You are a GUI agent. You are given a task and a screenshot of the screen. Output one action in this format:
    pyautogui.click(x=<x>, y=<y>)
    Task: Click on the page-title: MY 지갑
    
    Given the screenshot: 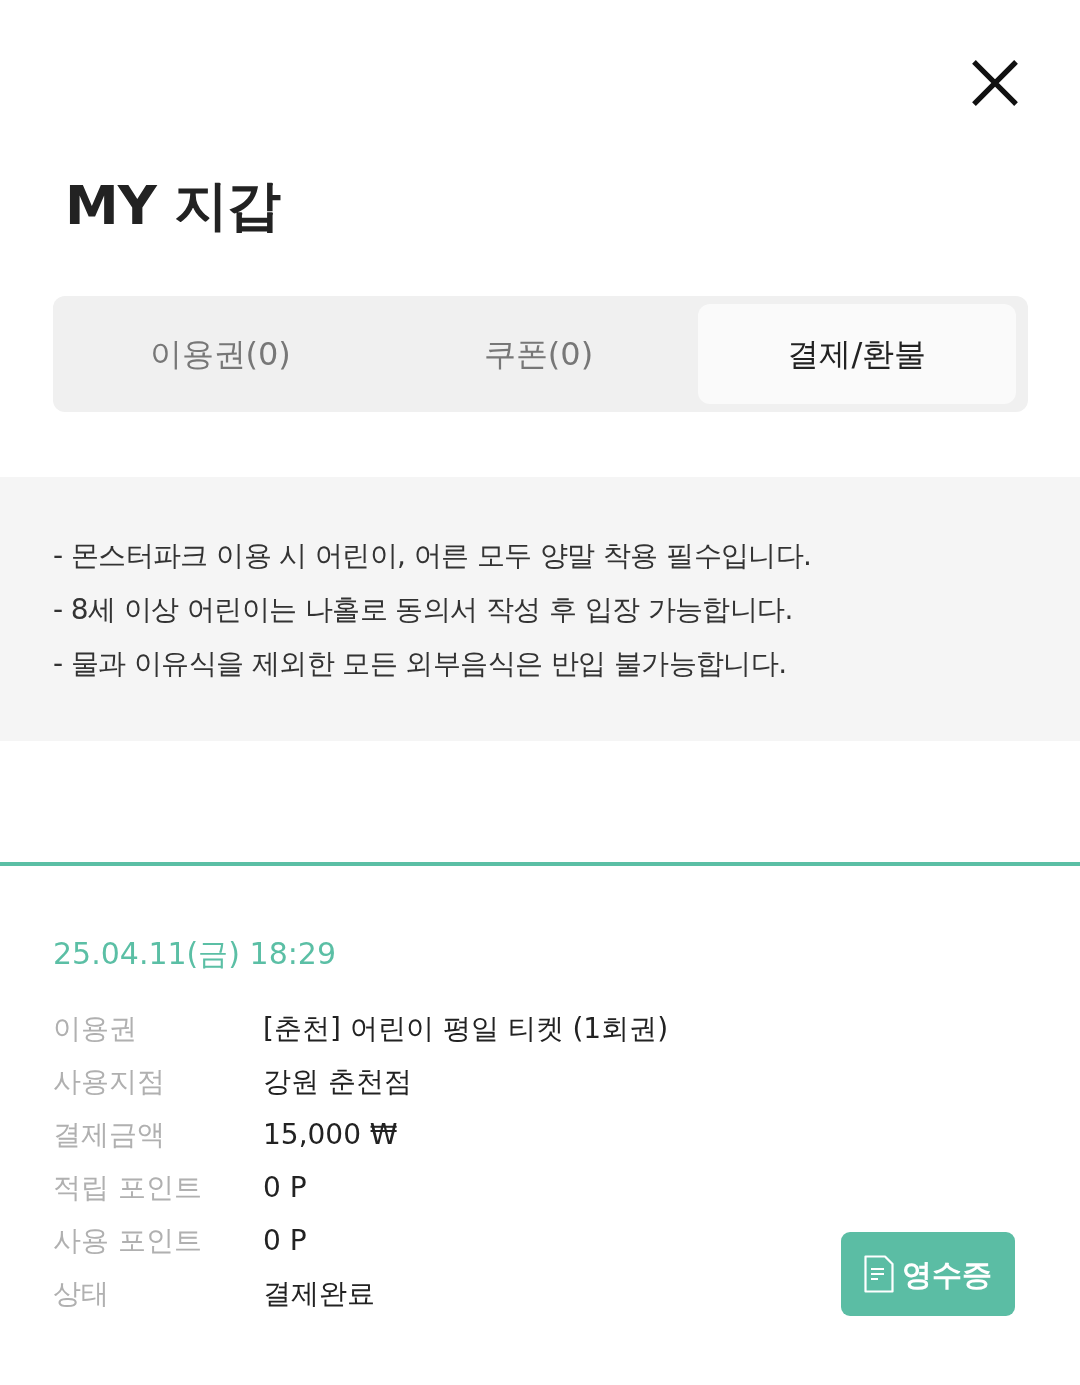 What is the action you would take?
    pyautogui.click(x=172, y=206)
    